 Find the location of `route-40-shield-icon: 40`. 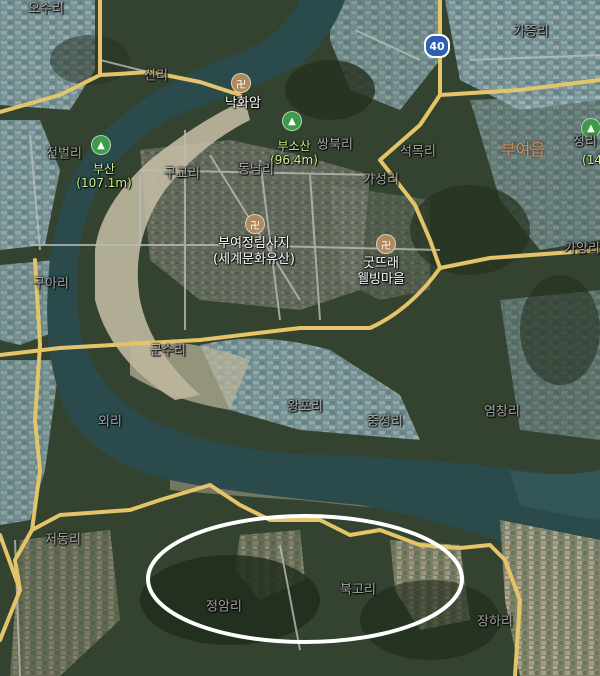

route-40-shield-icon: 40 is located at coordinates (437, 46).